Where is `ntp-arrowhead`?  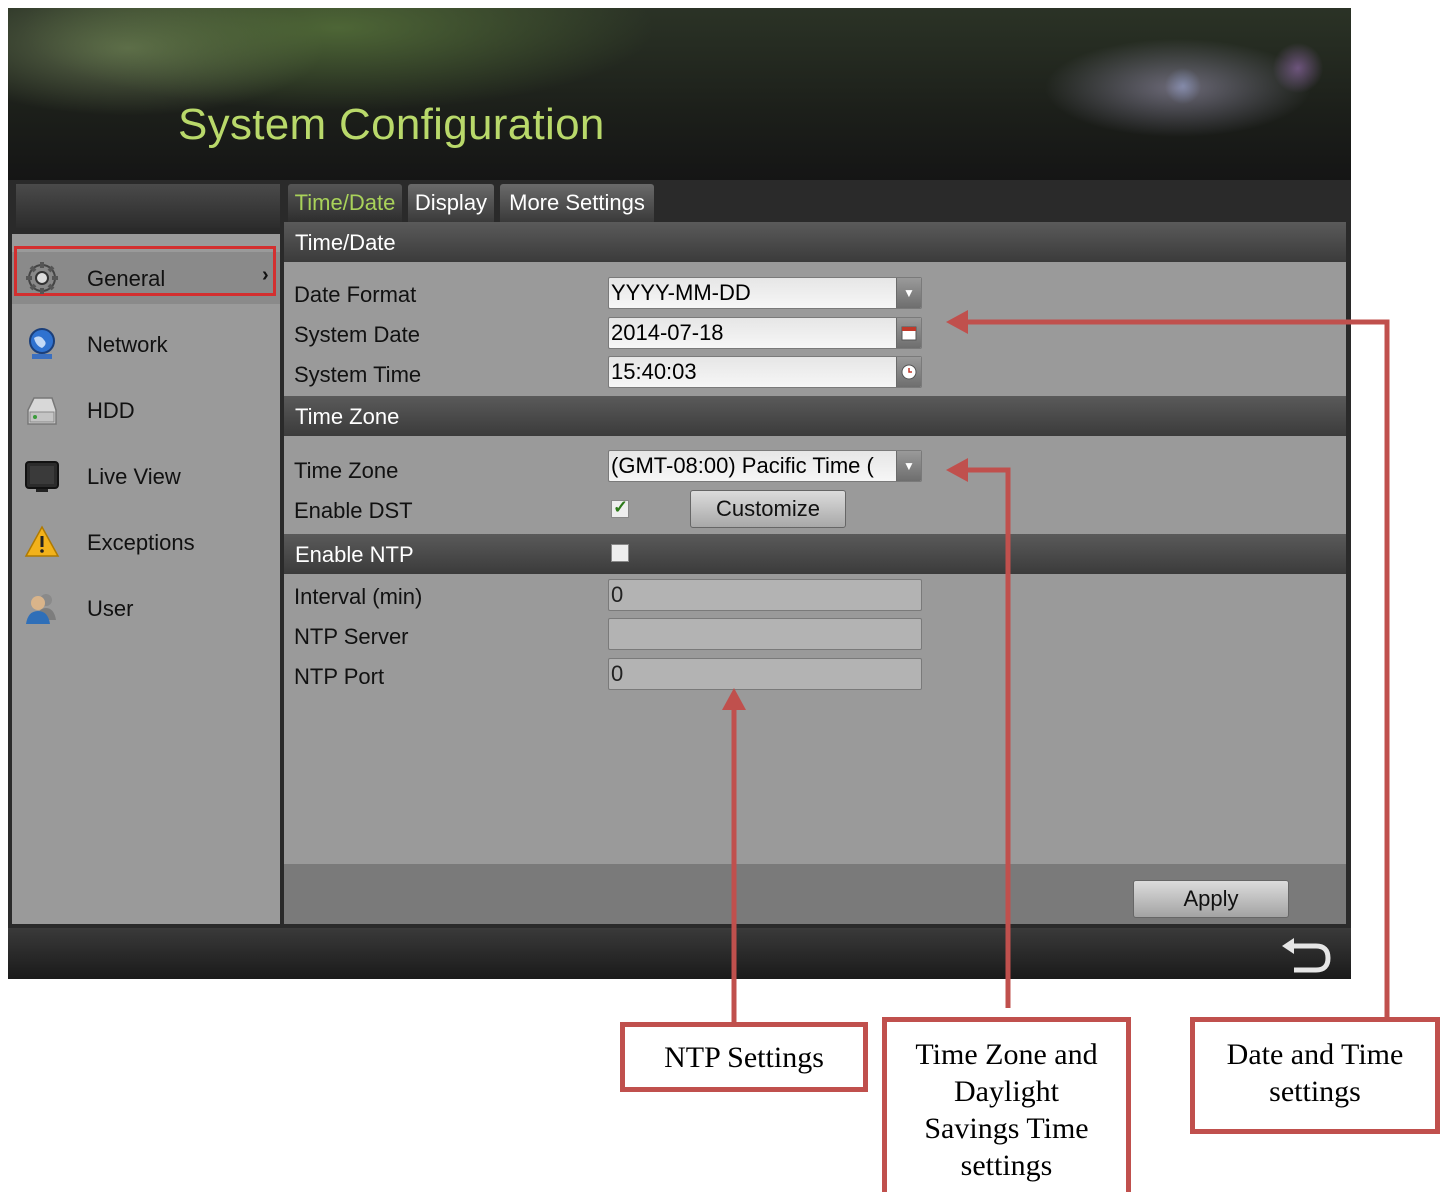
ntp-arrowhead is located at coordinates (734, 699).